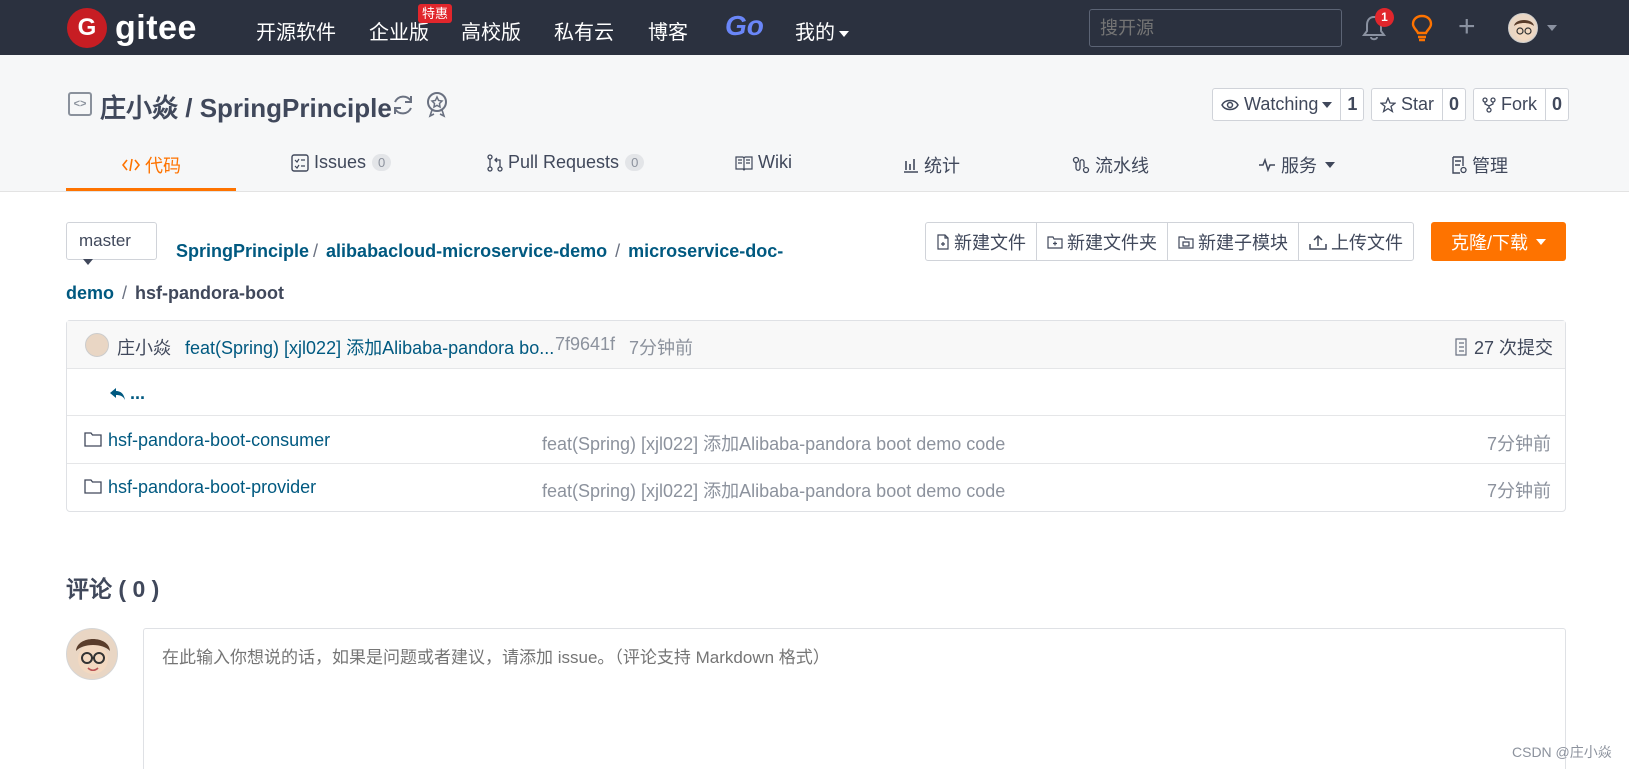  What do you see at coordinates (210, 293) in the screenshot?
I see `breadcrumb-current: hsf-pandora-boot` at bounding box center [210, 293].